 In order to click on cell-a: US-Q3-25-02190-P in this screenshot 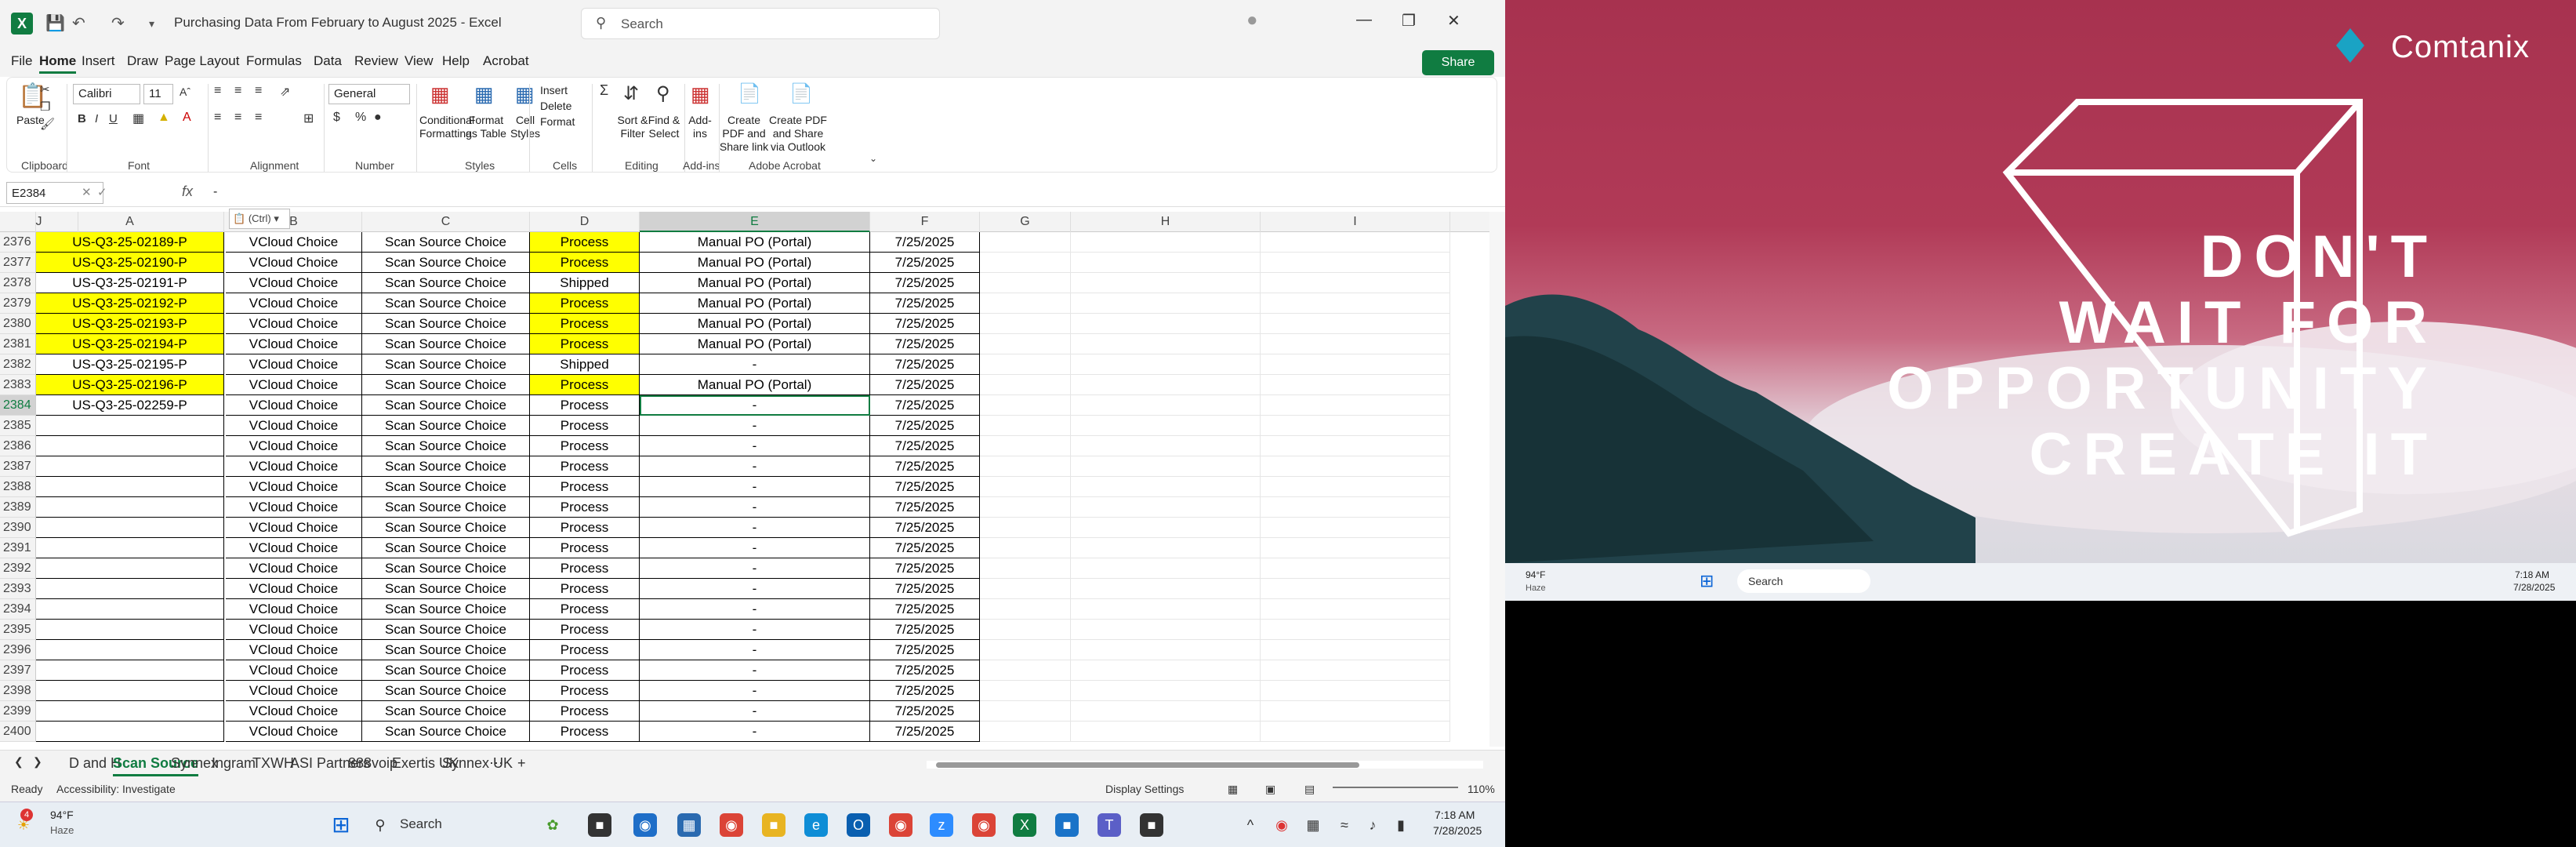, I will do `click(130, 263)`.